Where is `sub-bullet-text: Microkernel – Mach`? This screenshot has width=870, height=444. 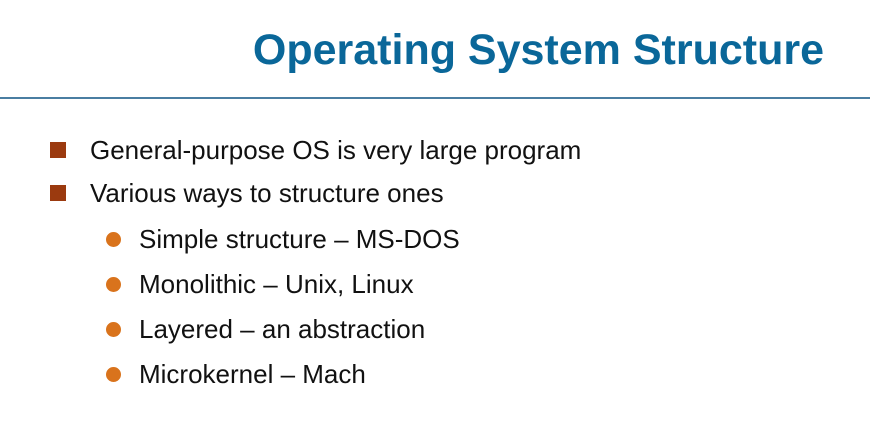 sub-bullet-text: Microkernel – Mach is located at coordinates (252, 374).